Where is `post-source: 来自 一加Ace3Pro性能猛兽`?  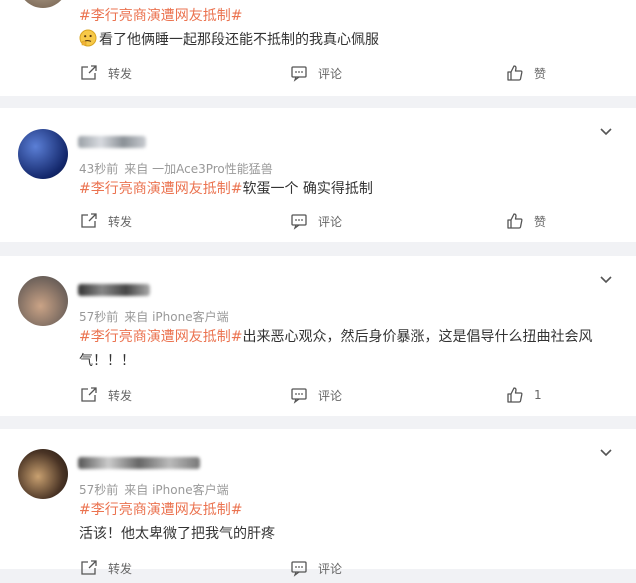
post-source: 来自 一加Ace3Pro性能猛兽 is located at coordinates (198, 169).